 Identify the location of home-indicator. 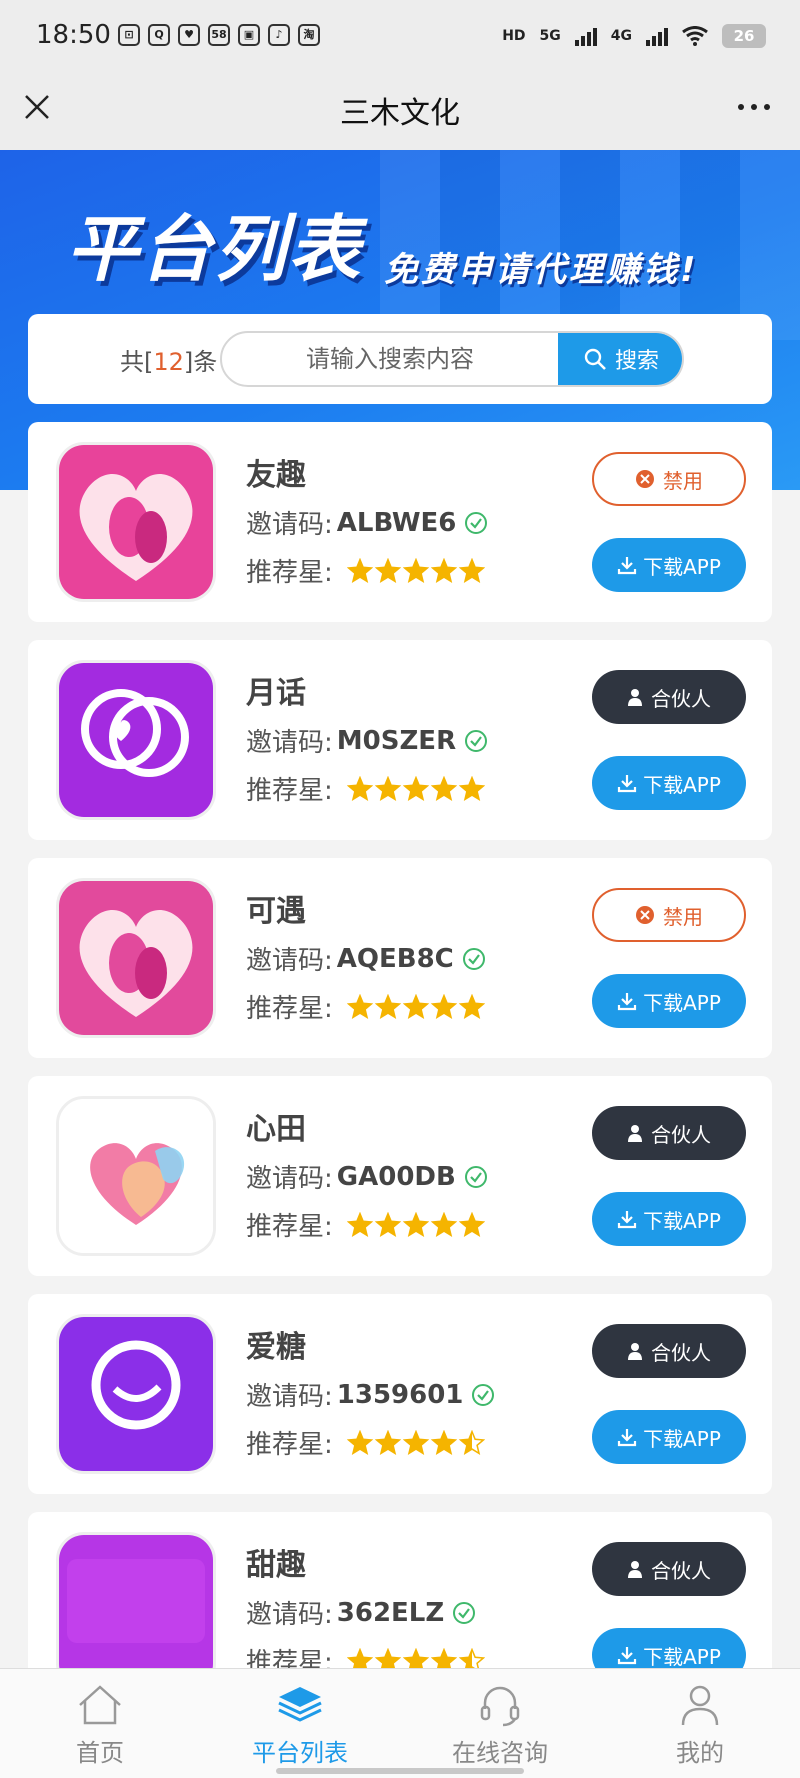
(400, 1771).